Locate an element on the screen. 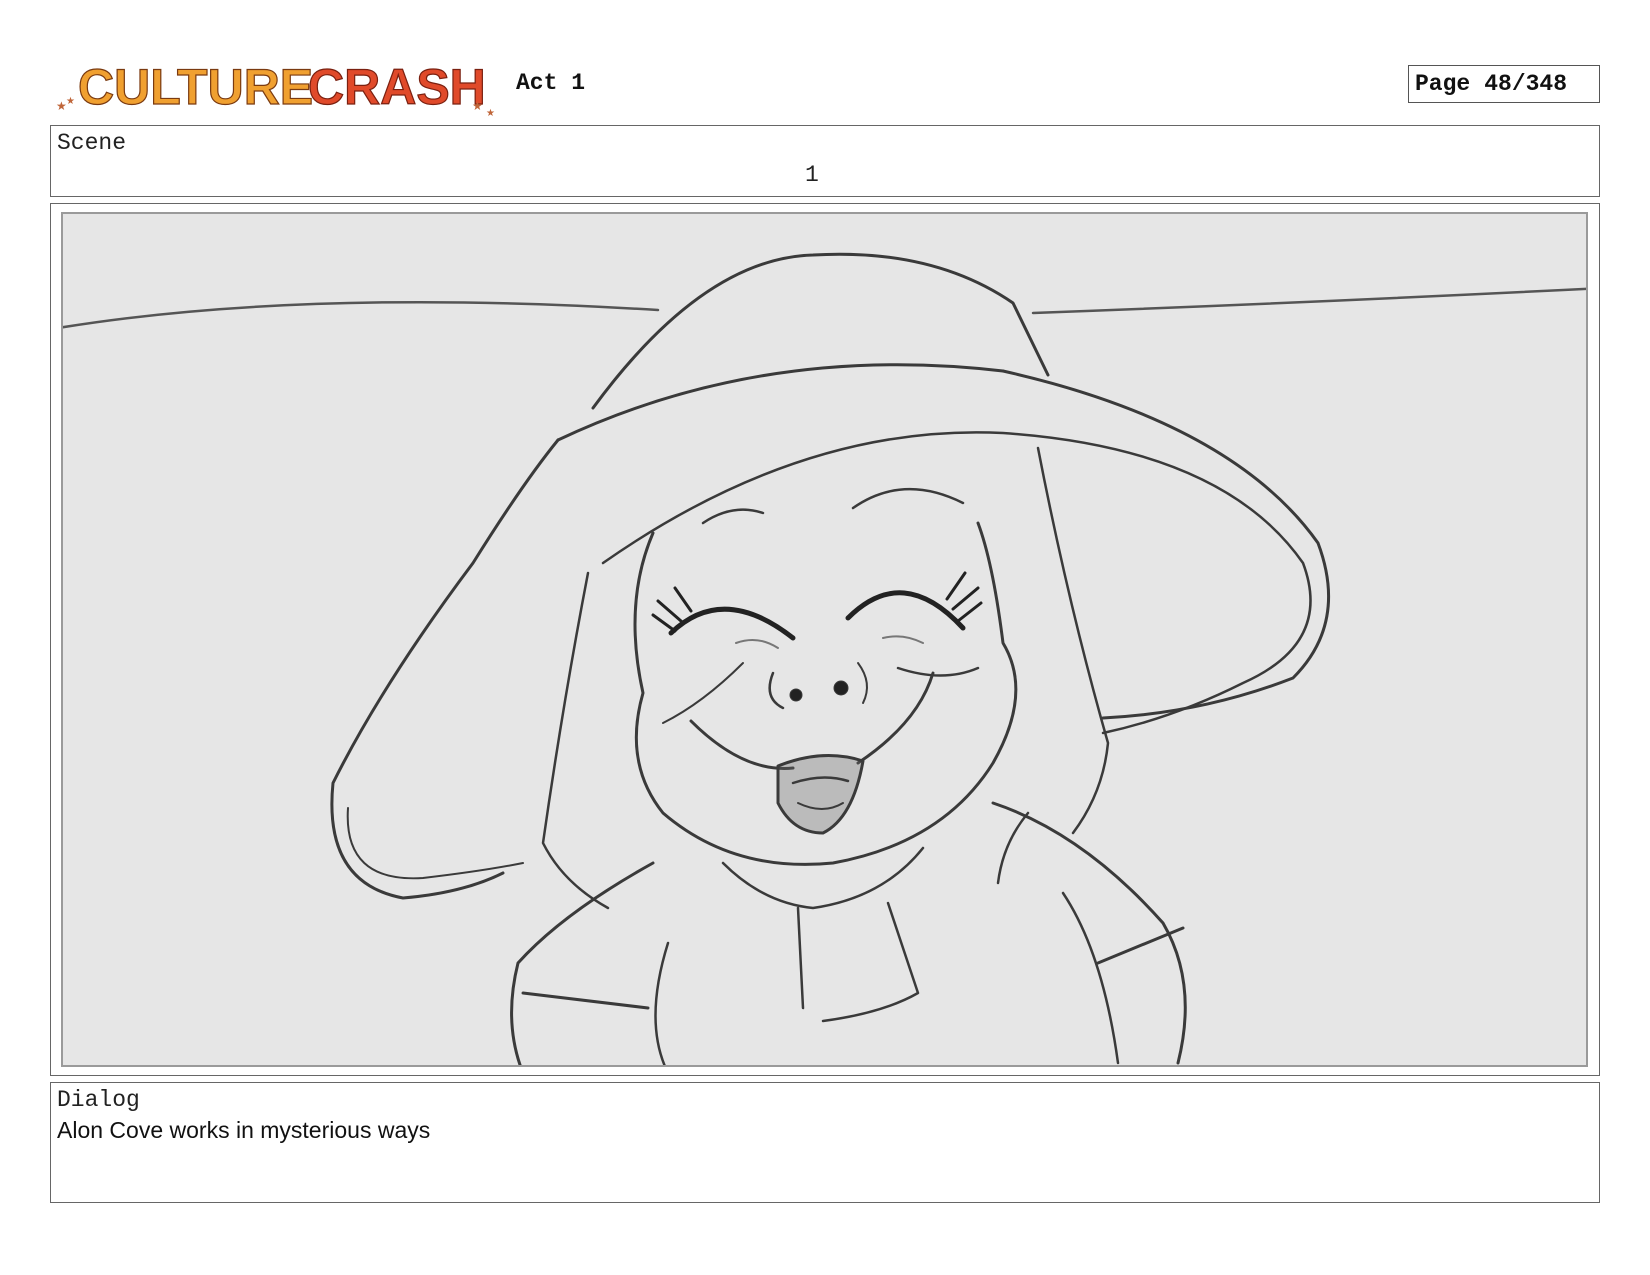 This screenshot has height=1275, width=1650. page-indicator: Page 48/348 is located at coordinates (1504, 84).